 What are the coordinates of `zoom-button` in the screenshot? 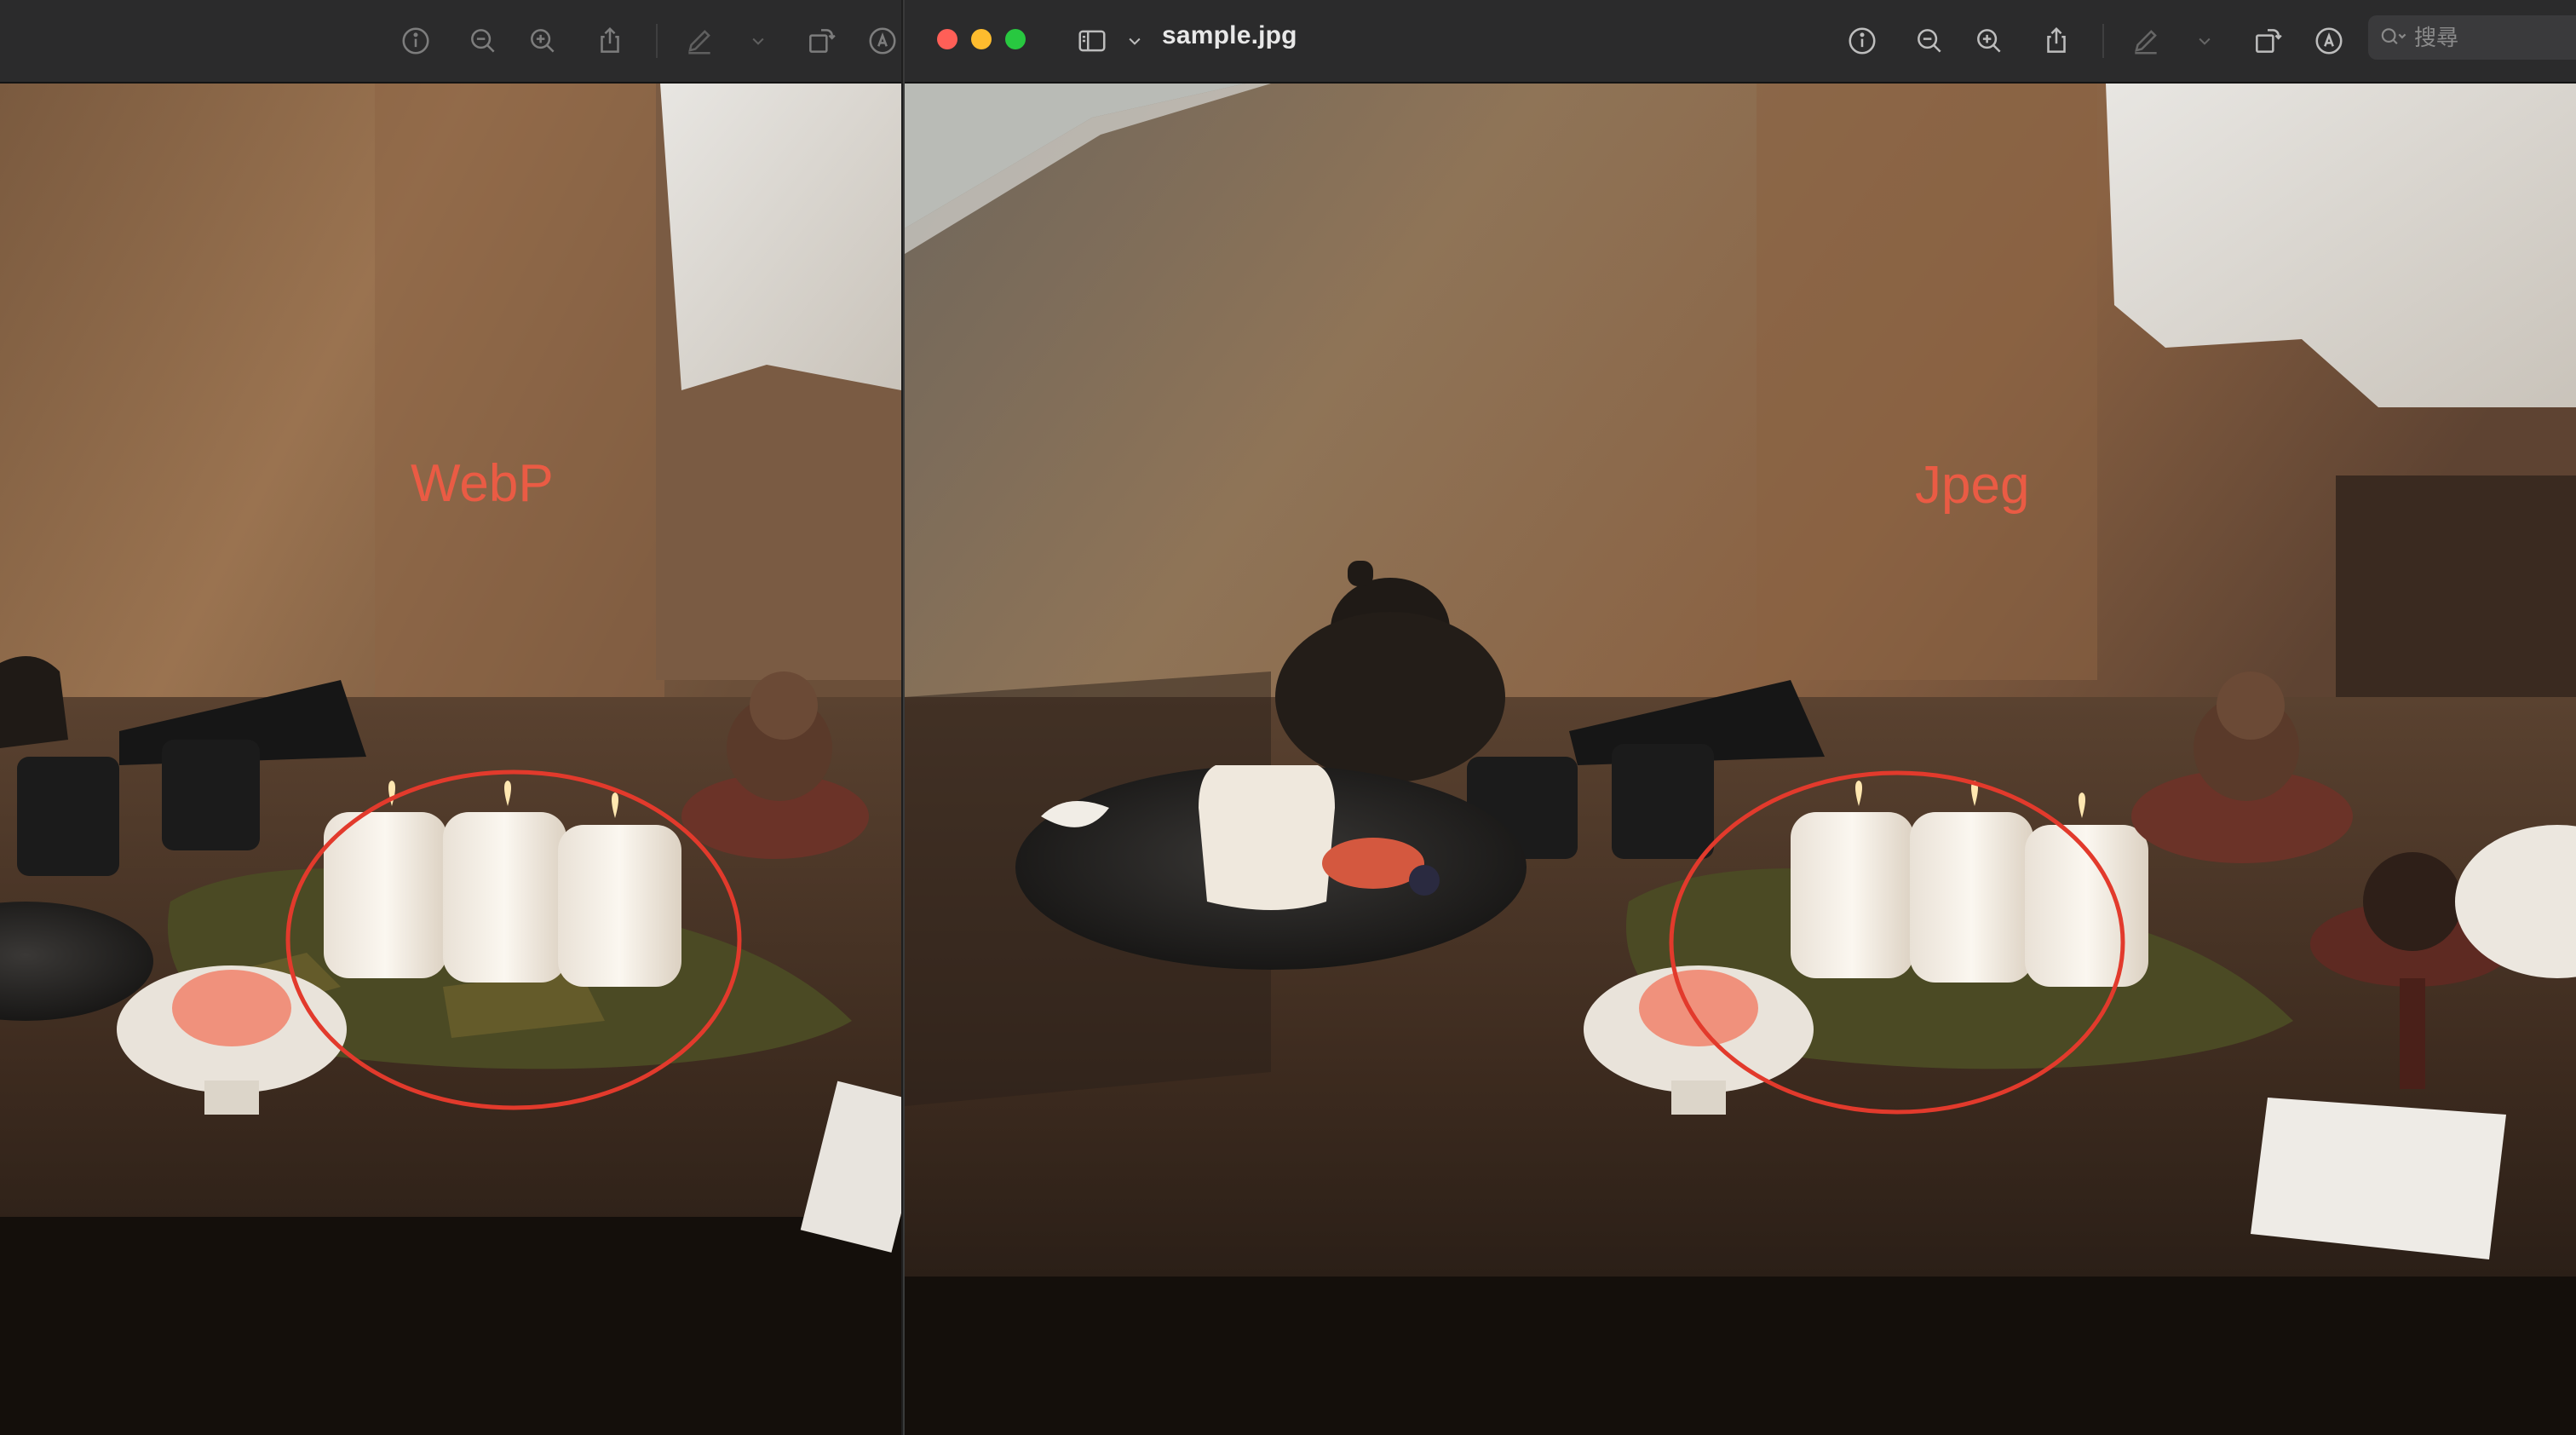 It's located at (1016, 39).